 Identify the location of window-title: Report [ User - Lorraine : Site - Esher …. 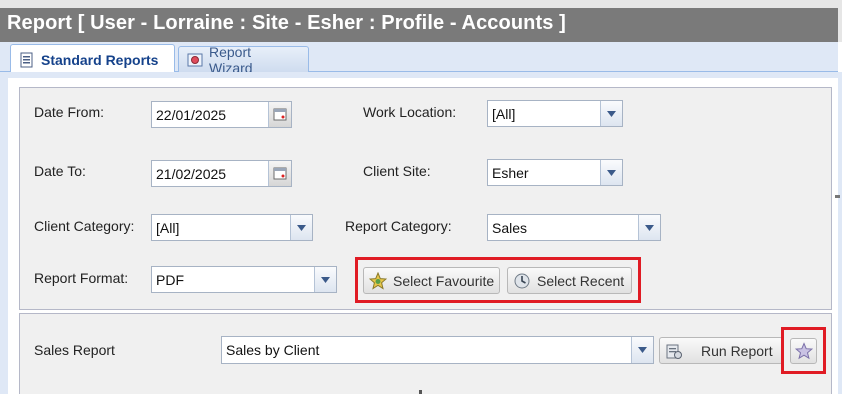
(286, 23).